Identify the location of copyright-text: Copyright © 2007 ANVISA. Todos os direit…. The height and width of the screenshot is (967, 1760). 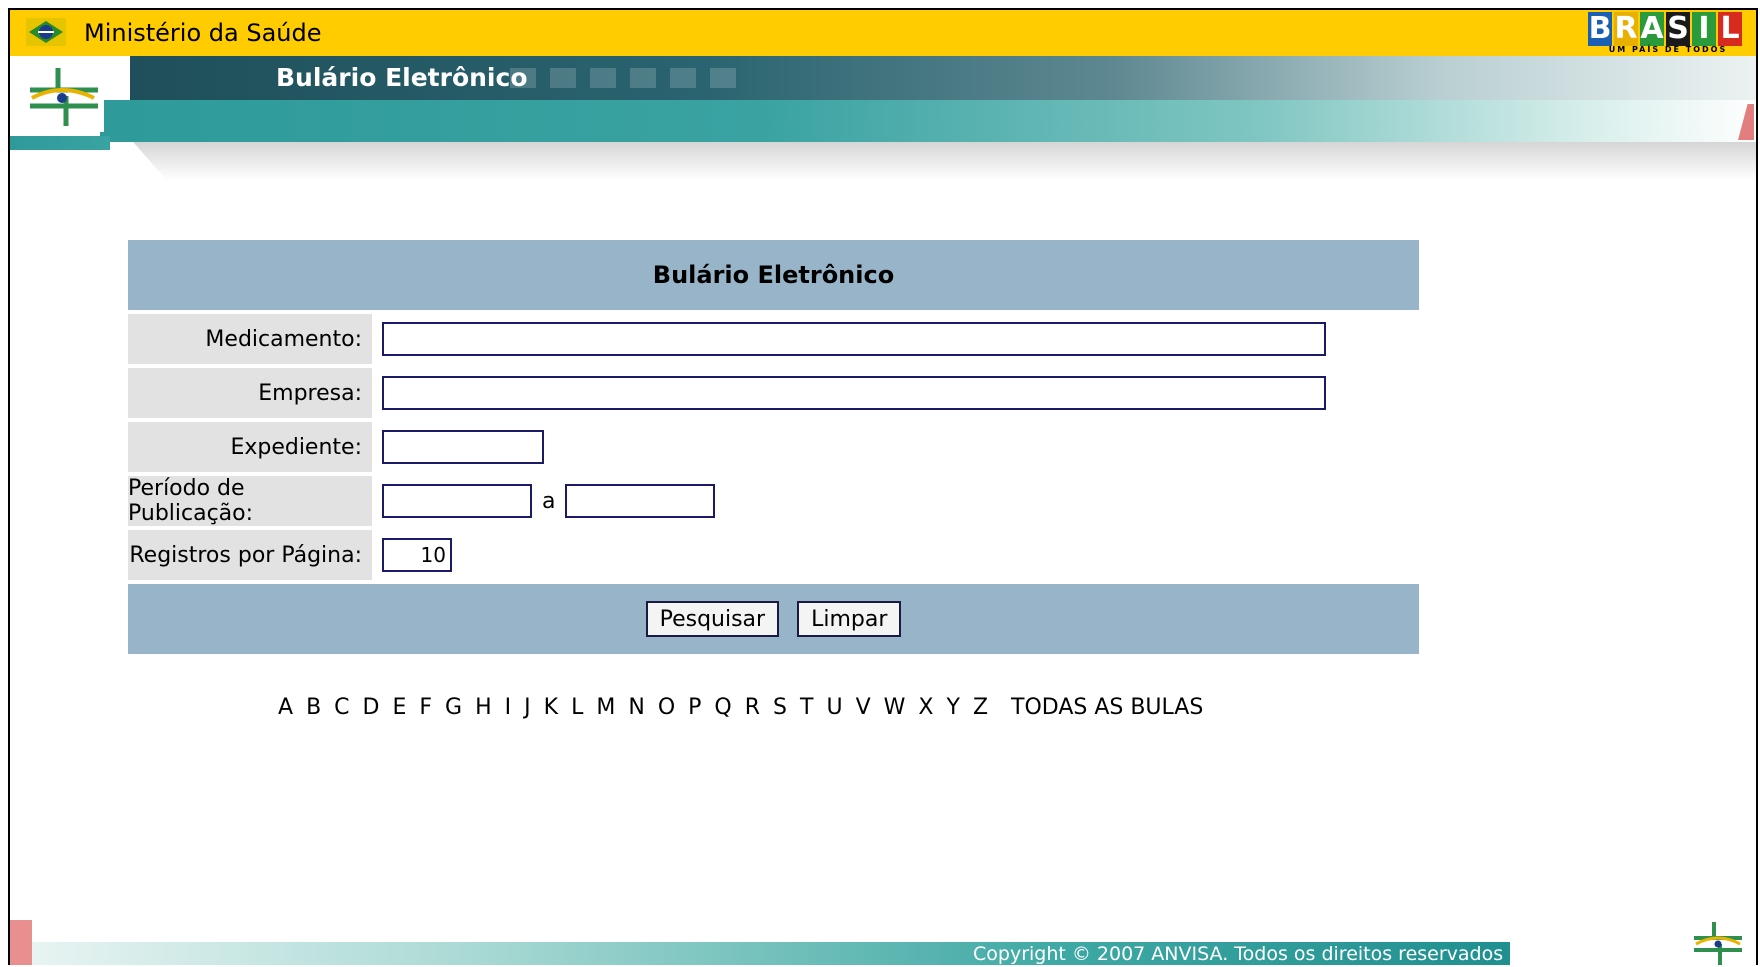
(1238, 954).